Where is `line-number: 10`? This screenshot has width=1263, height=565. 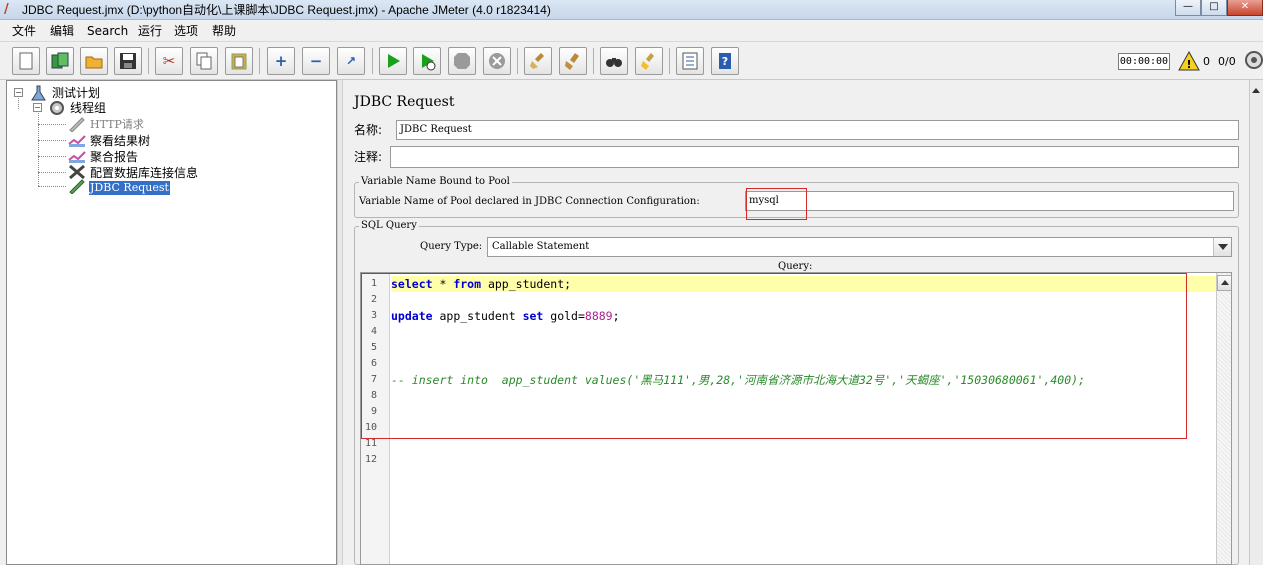 line-number: 10 is located at coordinates (370, 427).